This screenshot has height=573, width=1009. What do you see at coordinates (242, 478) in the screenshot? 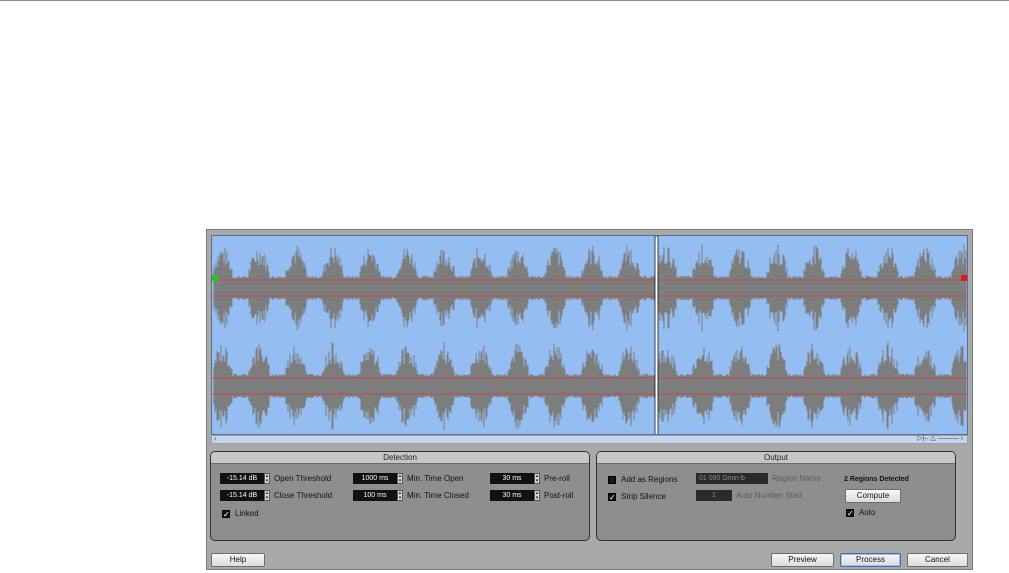
I see `open-threshold-field: -15.14 dB` at bounding box center [242, 478].